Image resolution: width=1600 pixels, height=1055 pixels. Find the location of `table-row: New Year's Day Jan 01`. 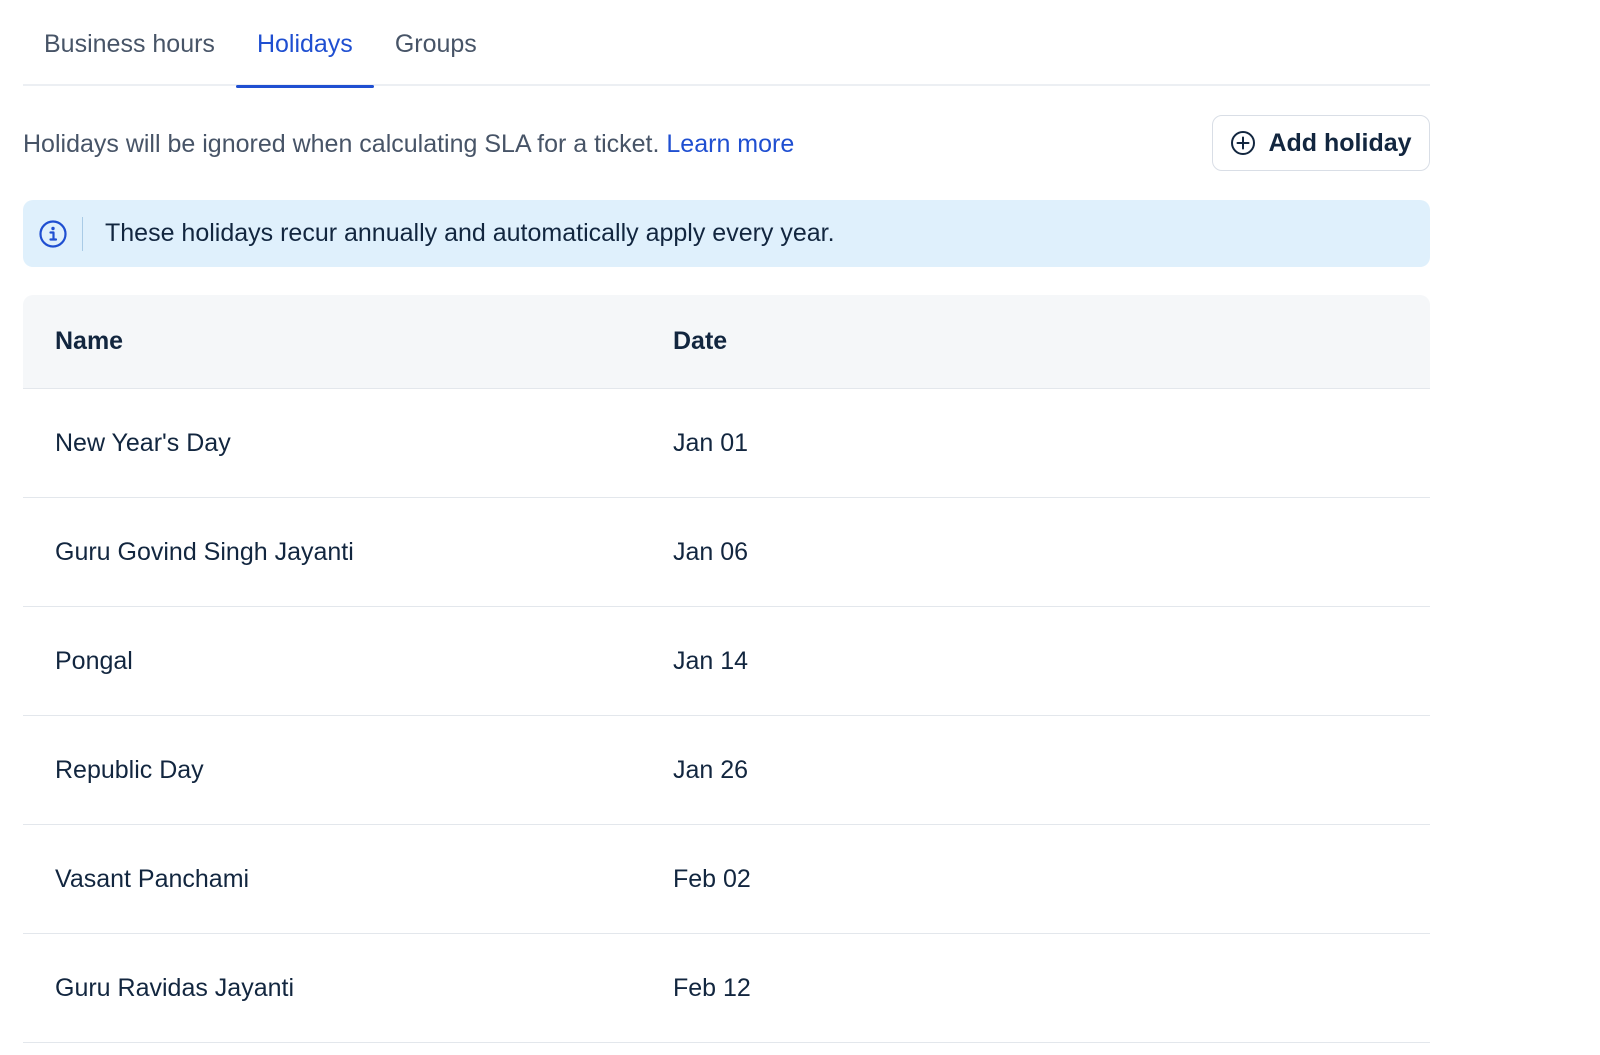

table-row: New Year's Day Jan 01 is located at coordinates (726, 443).